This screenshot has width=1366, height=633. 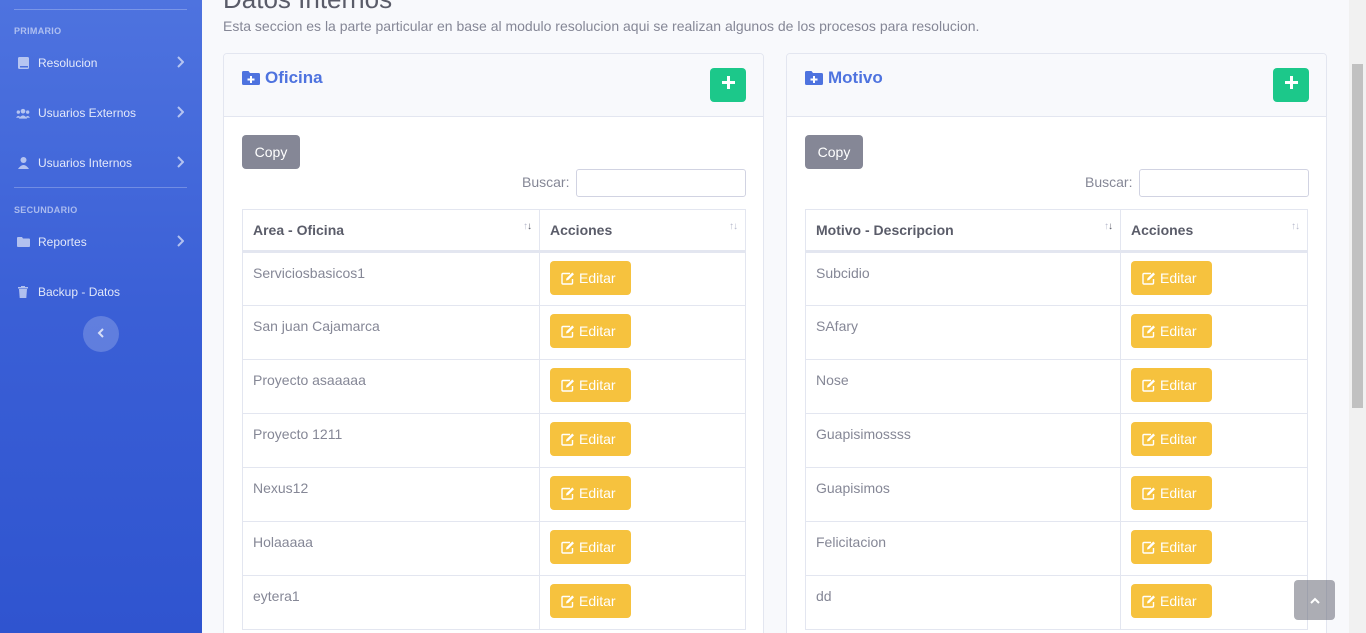 What do you see at coordinates (963, 231) in the screenshot?
I see `column-header-motivo-descripcion: Motivo - Descripcion ↑↓` at bounding box center [963, 231].